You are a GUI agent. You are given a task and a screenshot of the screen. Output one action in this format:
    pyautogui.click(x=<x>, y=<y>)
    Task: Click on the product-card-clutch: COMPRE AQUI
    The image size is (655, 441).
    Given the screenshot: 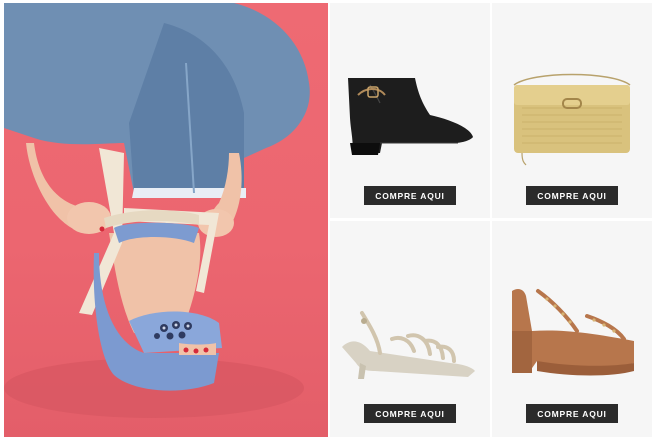 What is the action you would take?
    pyautogui.click(x=572, y=110)
    